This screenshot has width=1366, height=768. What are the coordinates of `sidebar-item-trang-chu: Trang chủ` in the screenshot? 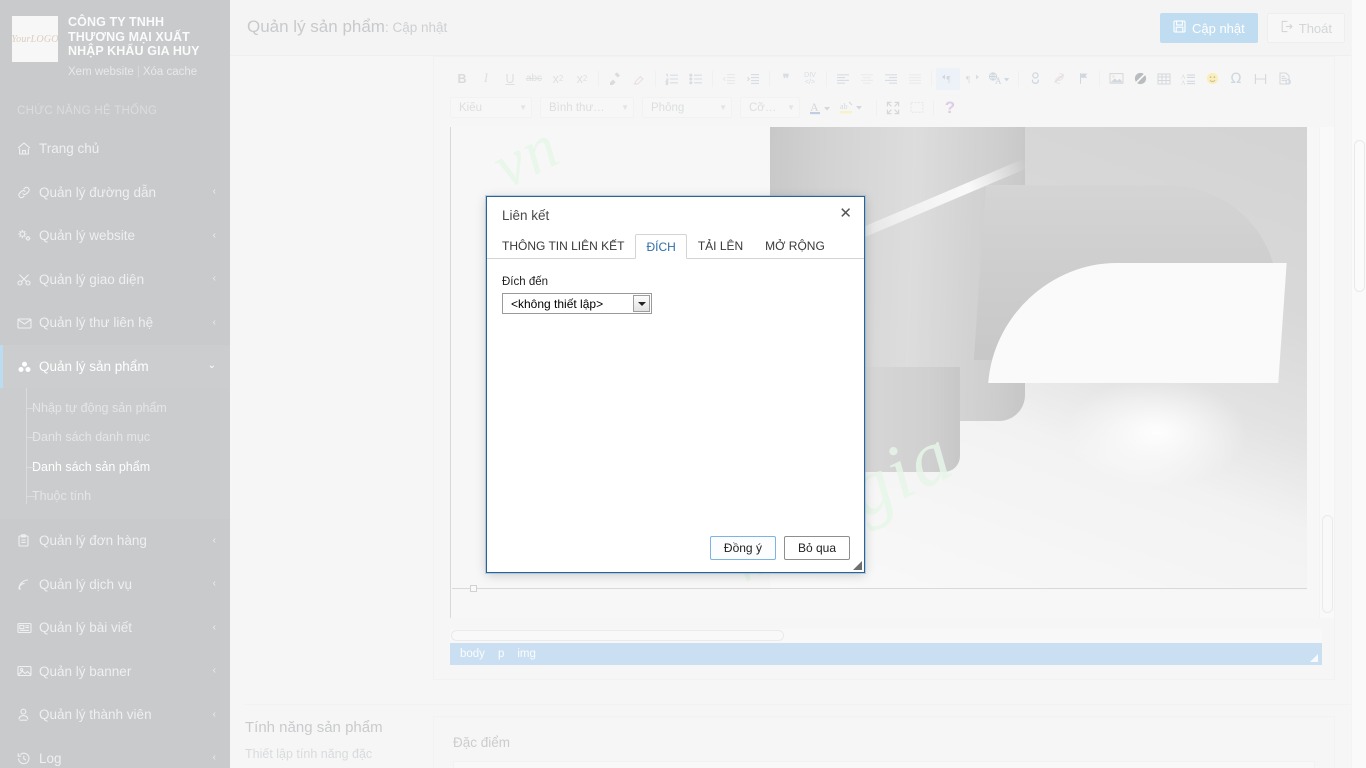 It's located at (115, 149).